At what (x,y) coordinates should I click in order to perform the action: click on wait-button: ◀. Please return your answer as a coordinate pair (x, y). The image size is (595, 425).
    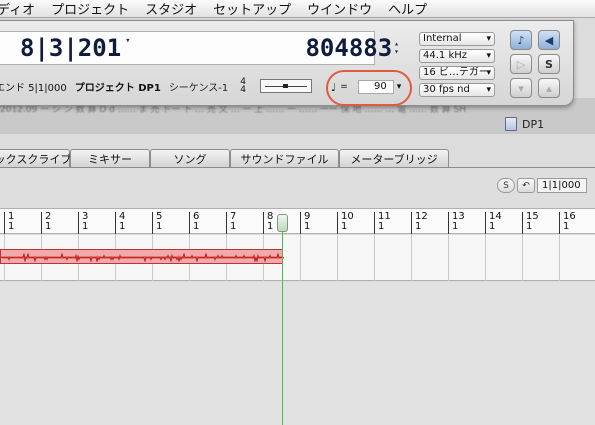
    Looking at the image, I should click on (549, 40).